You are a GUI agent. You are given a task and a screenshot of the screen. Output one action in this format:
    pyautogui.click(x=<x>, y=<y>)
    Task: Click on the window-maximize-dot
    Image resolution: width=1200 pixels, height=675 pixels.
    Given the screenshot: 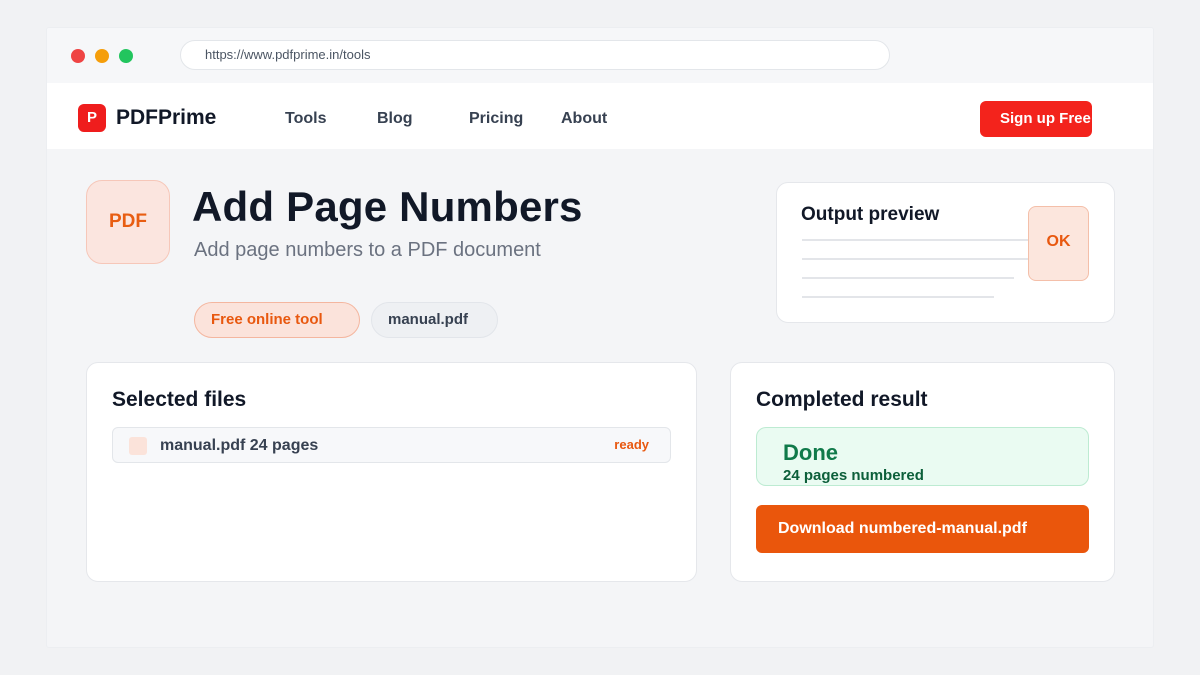 What is the action you would take?
    pyautogui.click(x=126, y=56)
    